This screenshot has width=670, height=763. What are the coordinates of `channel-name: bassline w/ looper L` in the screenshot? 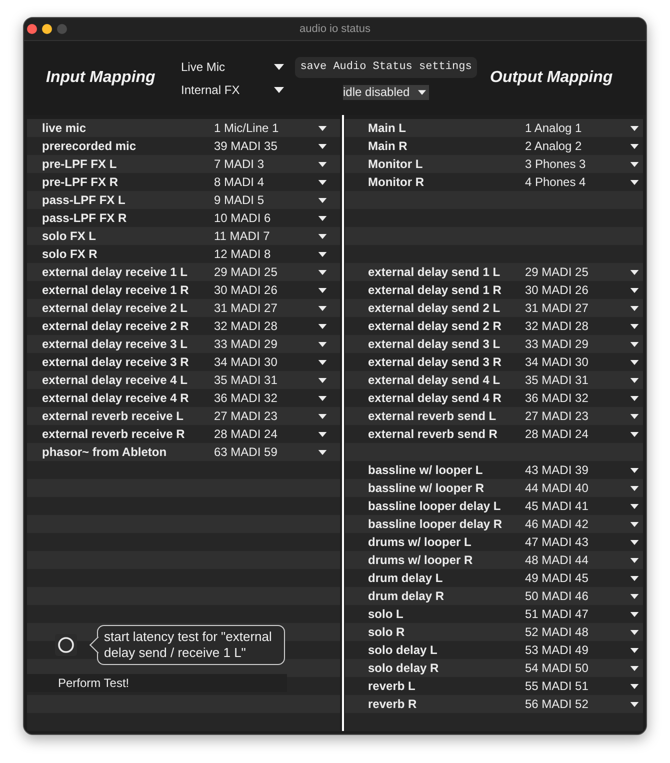 It's located at (426, 470).